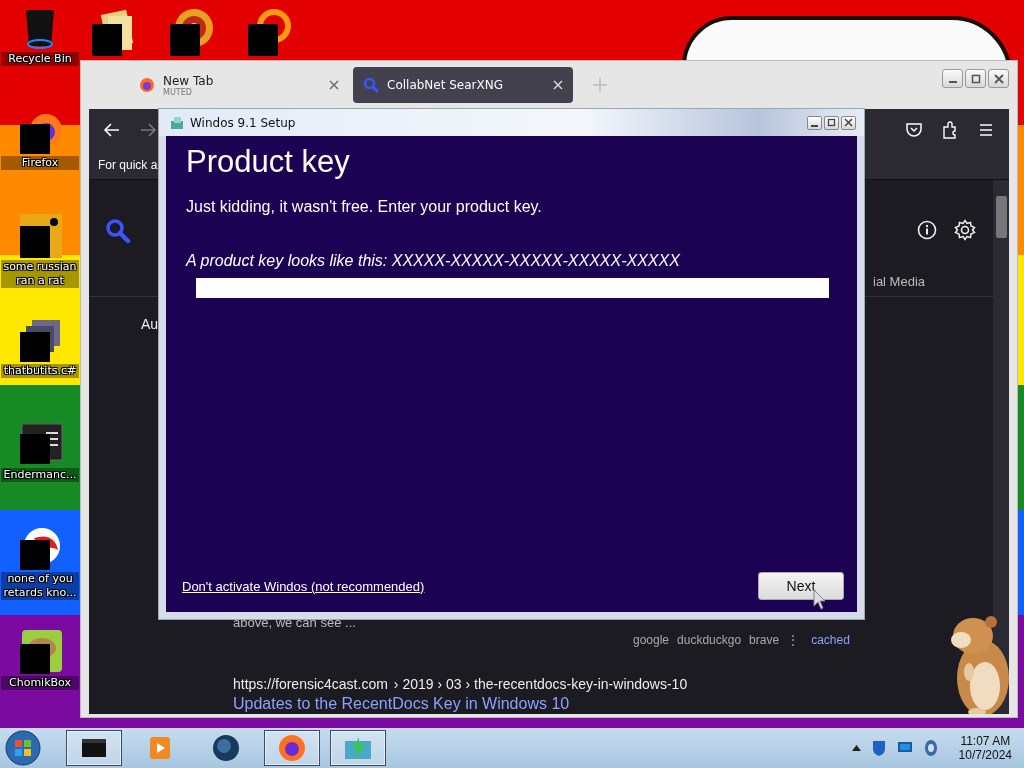 This screenshot has width=1024, height=768. What do you see at coordinates (433, 261) in the screenshot?
I see `format-hint: A product key looks like this: XXXXX-XXXXX-XXXXX-XXXXX-XXXXX` at bounding box center [433, 261].